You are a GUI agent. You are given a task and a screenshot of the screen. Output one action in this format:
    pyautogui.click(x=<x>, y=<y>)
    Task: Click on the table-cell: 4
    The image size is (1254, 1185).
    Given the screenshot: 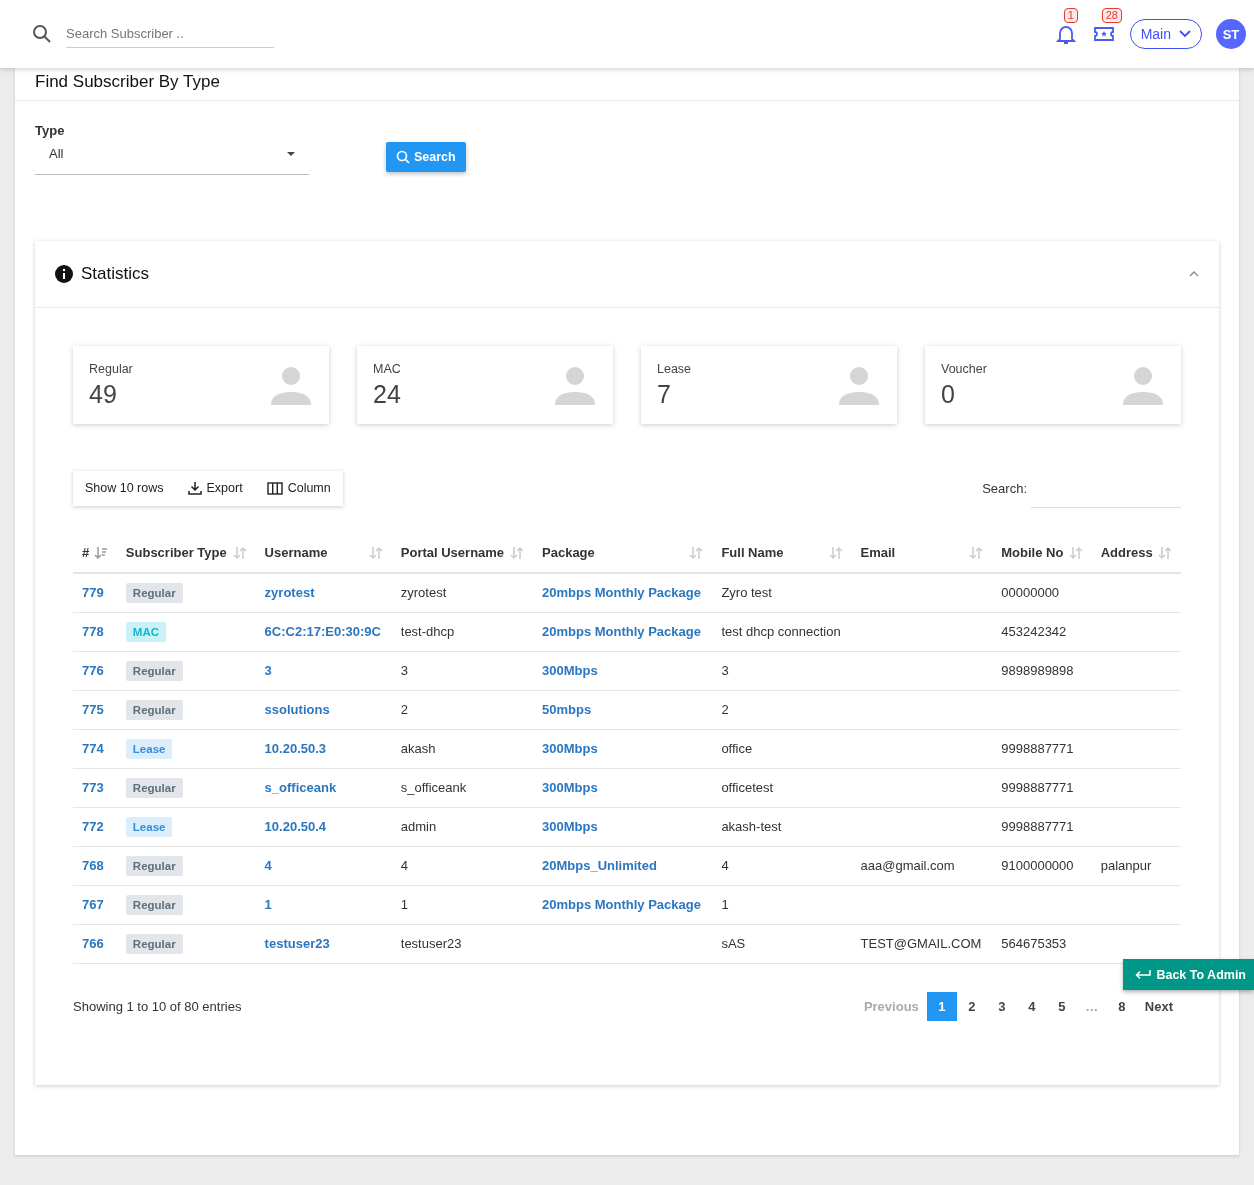 What is the action you would take?
    pyautogui.click(x=725, y=865)
    